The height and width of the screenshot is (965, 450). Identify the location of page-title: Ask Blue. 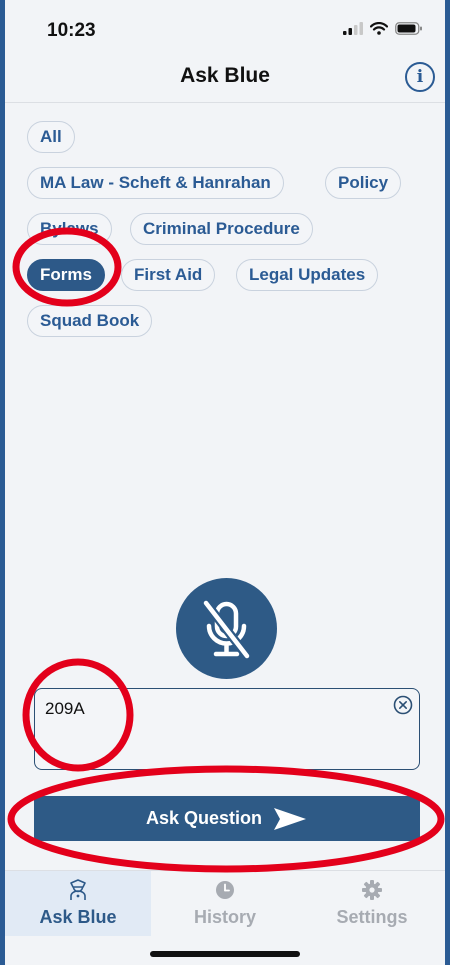
(225, 75).